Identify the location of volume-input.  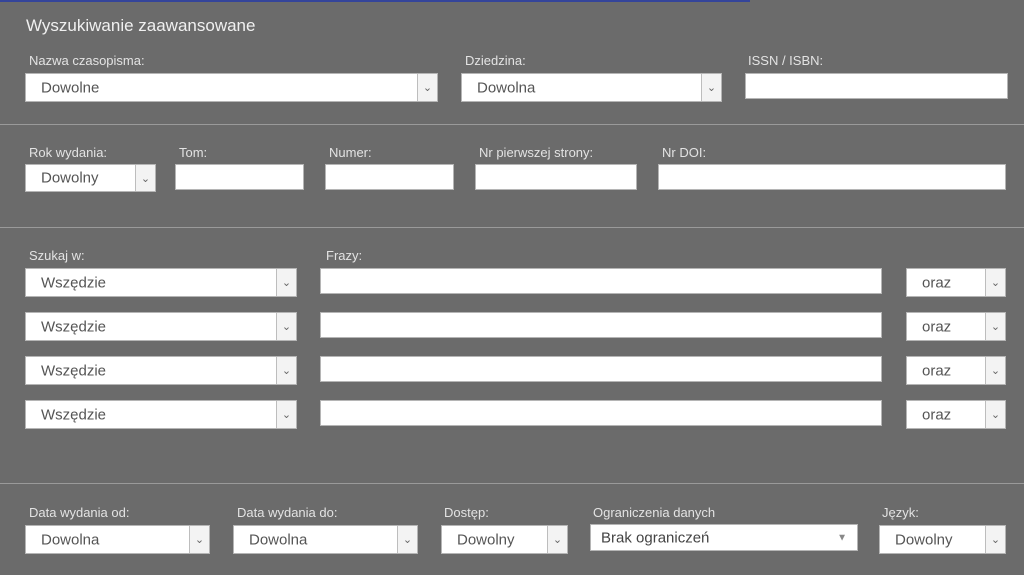
(239, 177).